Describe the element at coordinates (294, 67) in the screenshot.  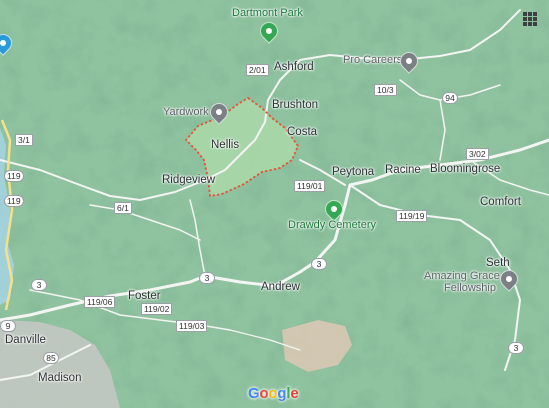
I see `place-label-ashford: Ashford` at that location.